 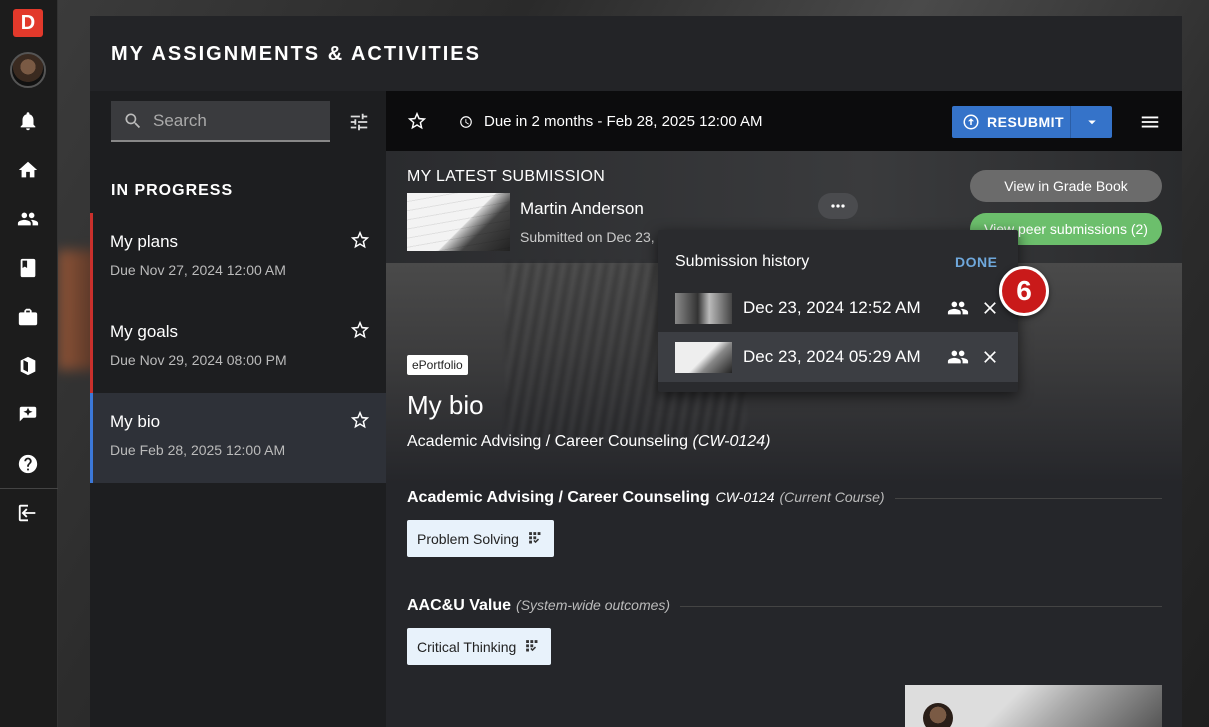 What do you see at coordinates (28, 121) in the screenshot?
I see `bell-icon` at bounding box center [28, 121].